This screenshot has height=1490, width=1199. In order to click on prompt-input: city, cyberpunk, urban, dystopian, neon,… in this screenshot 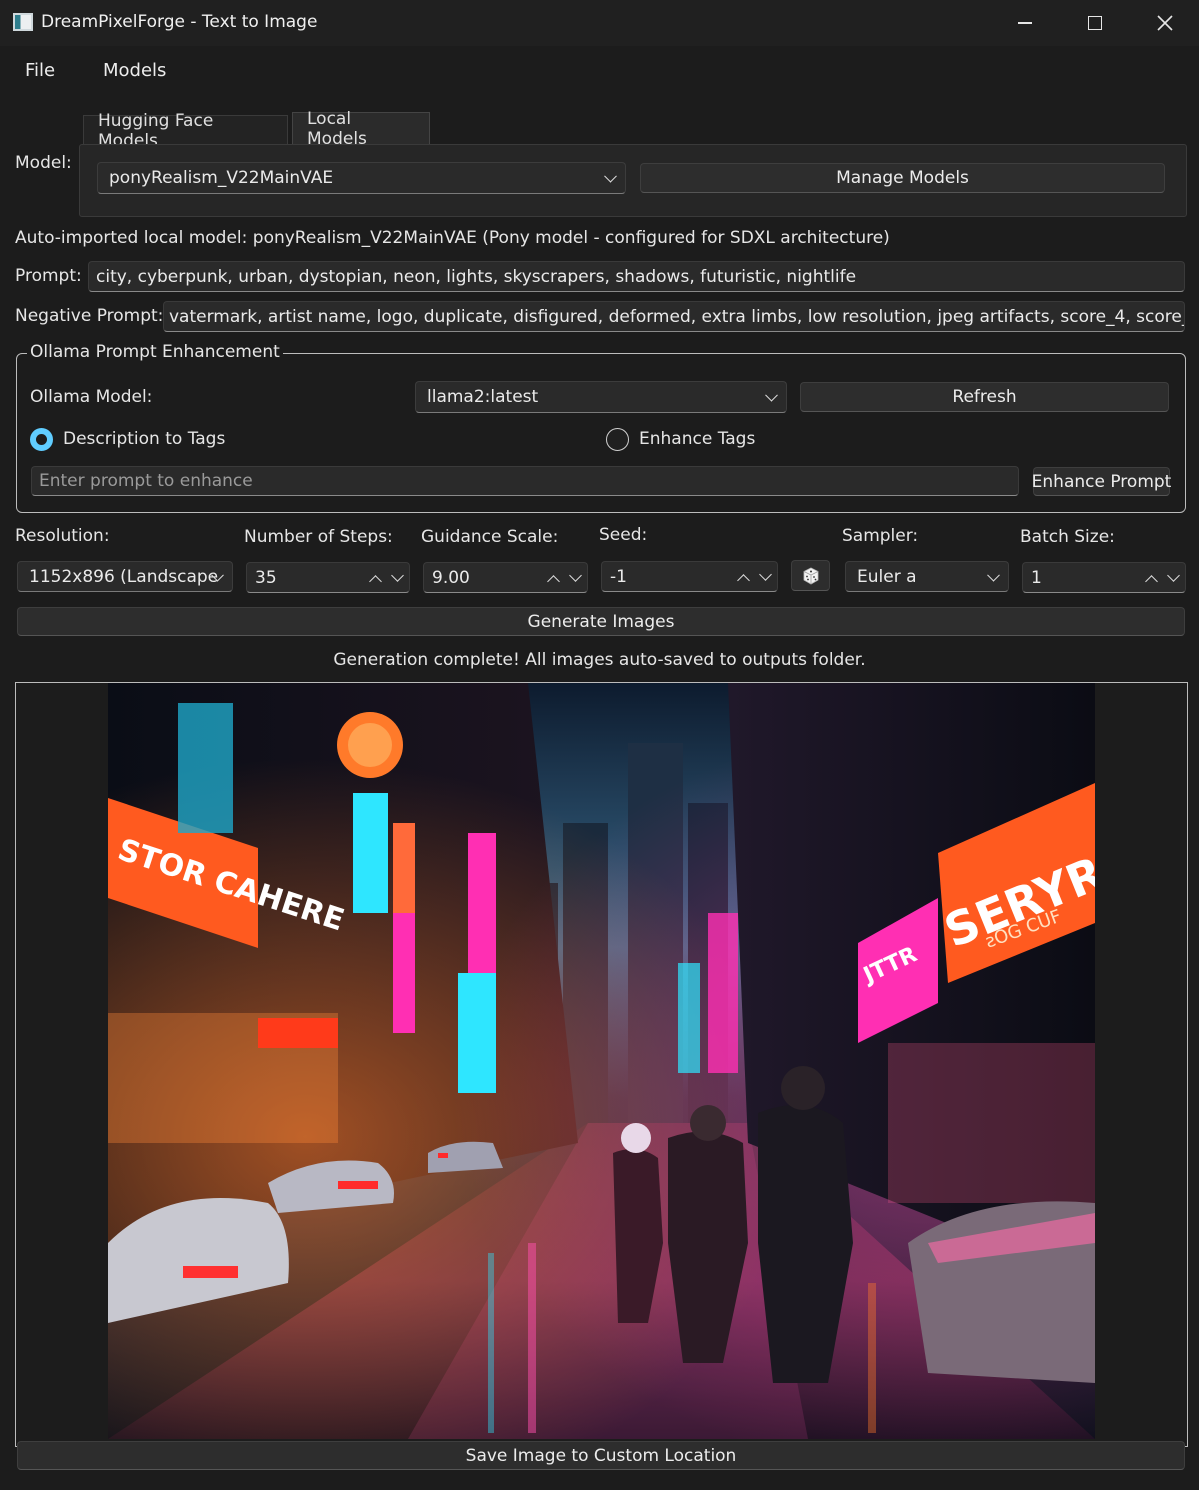, I will do `click(636, 276)`.